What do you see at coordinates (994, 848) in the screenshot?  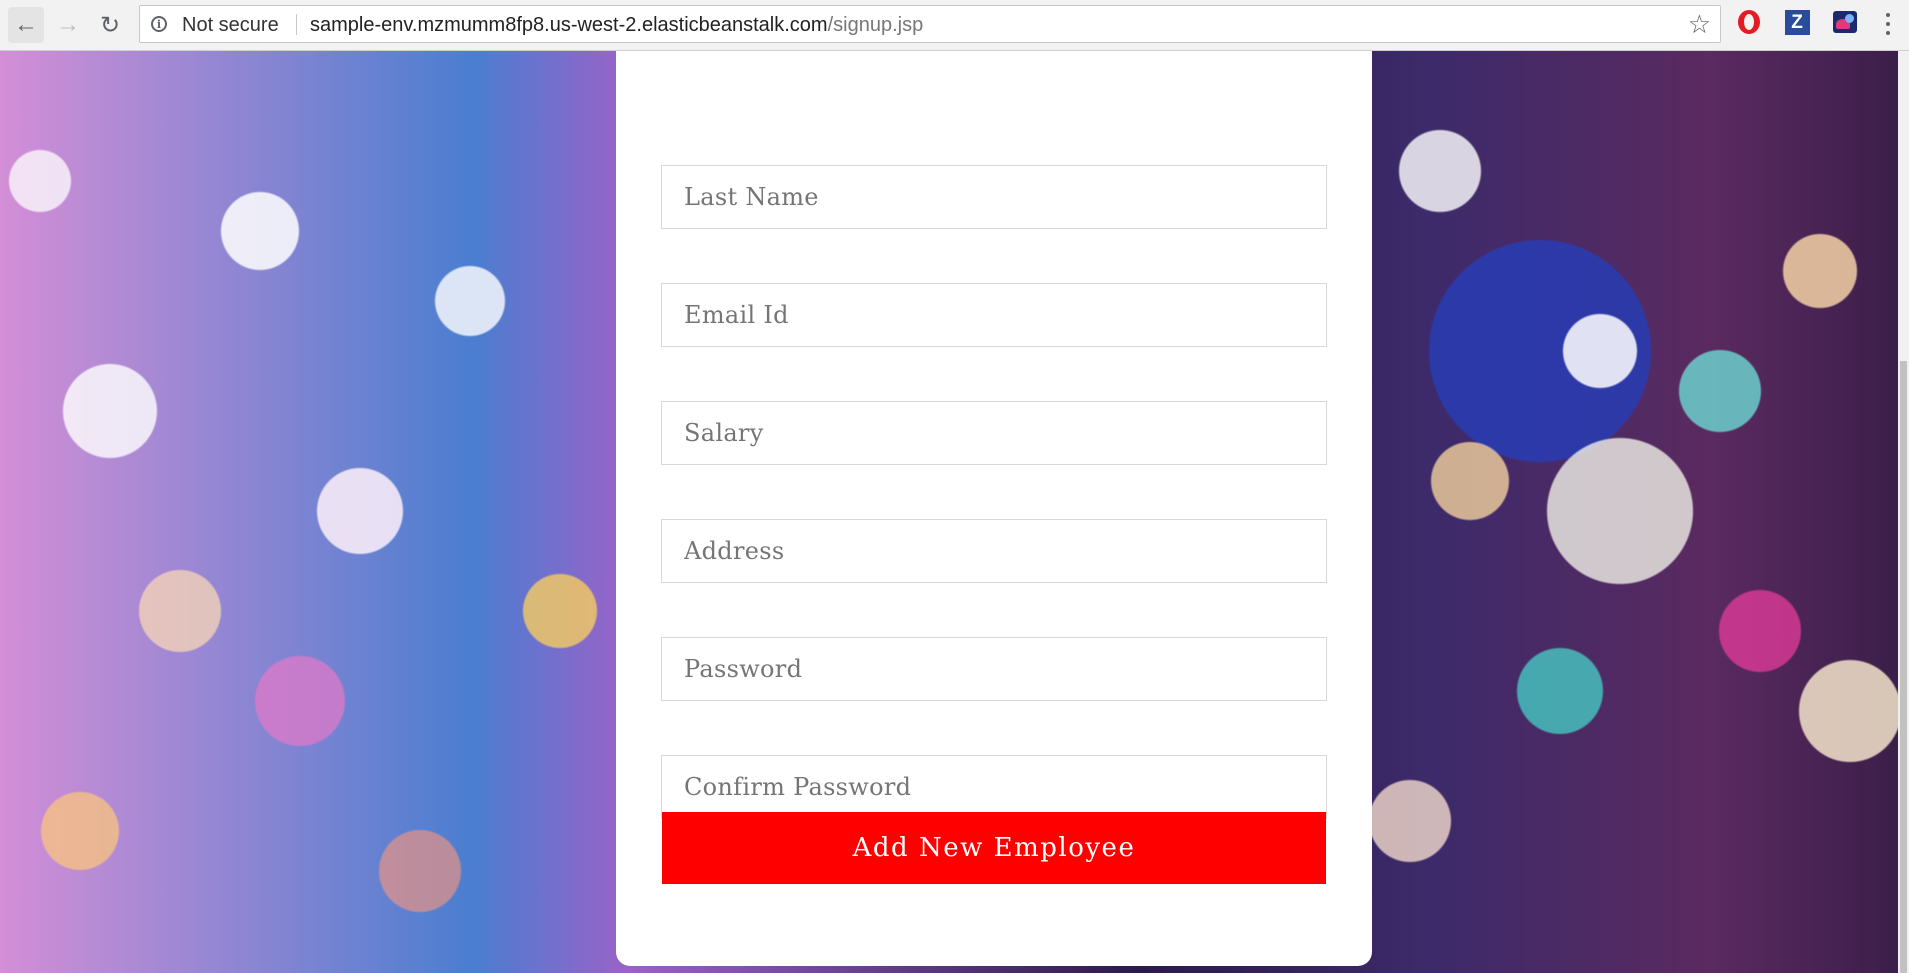 I see `add-new-employee-button: Add New Employee` at bounding box center [994, 848].